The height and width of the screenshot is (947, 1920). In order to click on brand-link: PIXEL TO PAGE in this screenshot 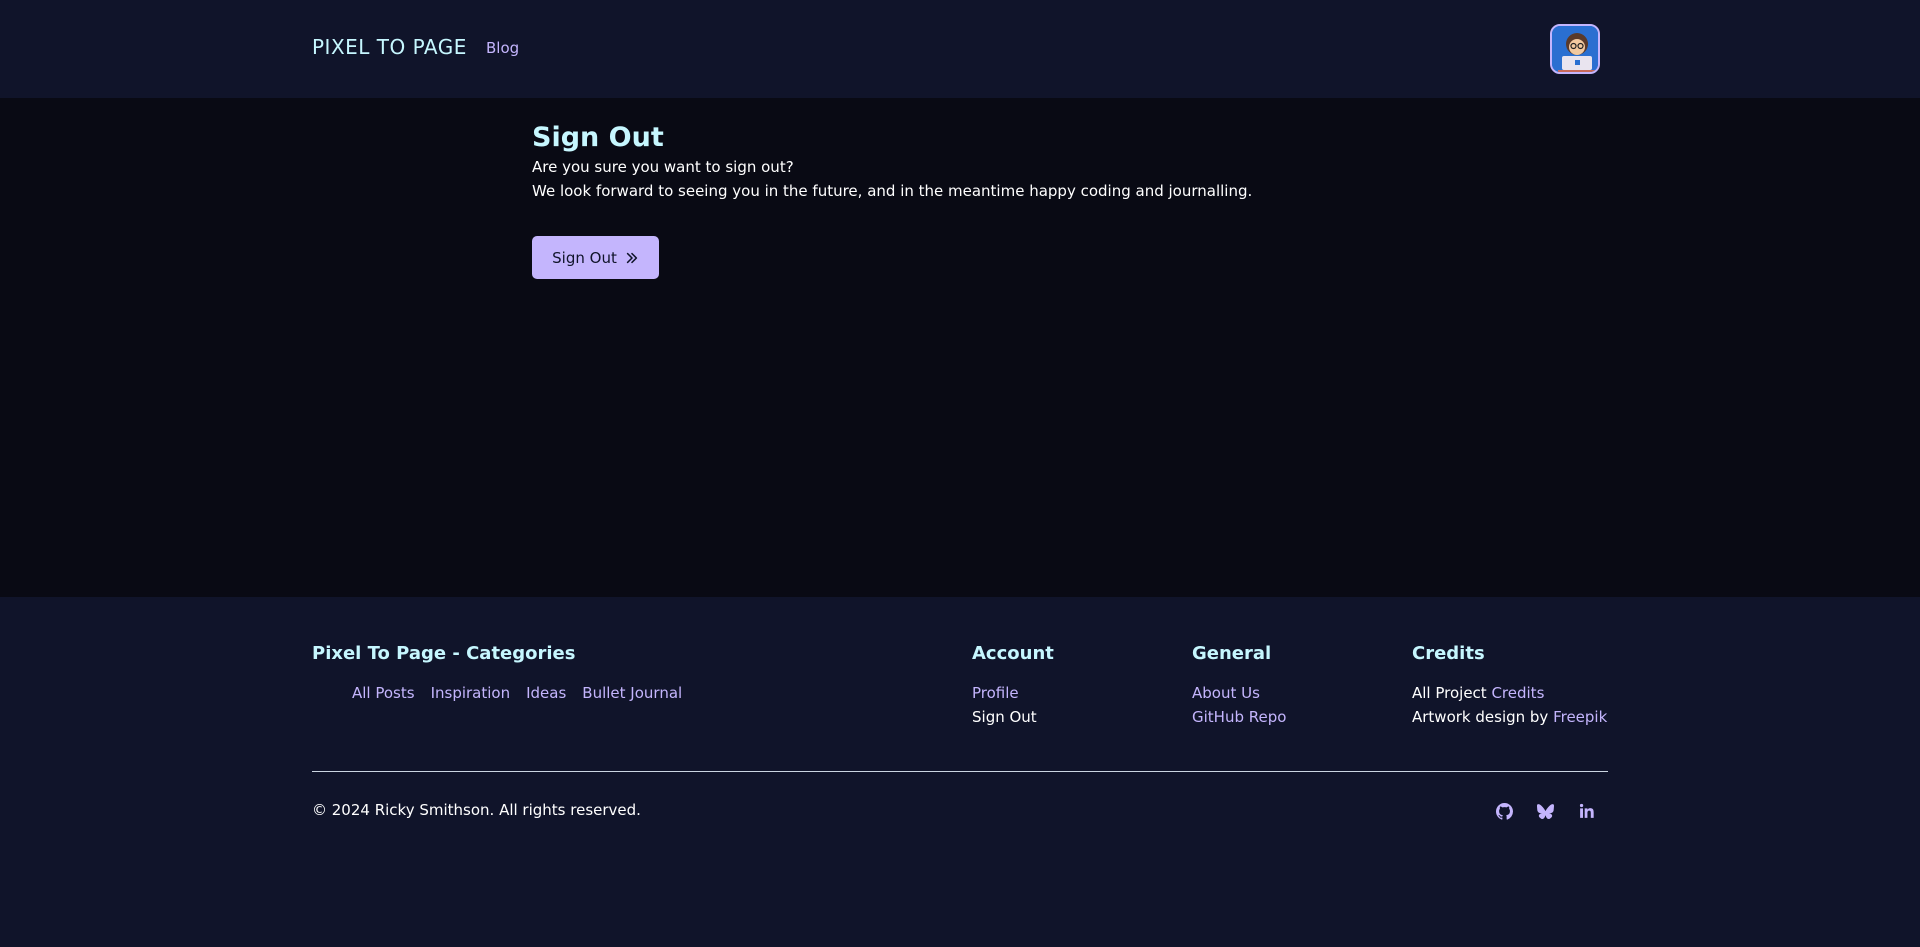, I will do `click(389, 47)`.